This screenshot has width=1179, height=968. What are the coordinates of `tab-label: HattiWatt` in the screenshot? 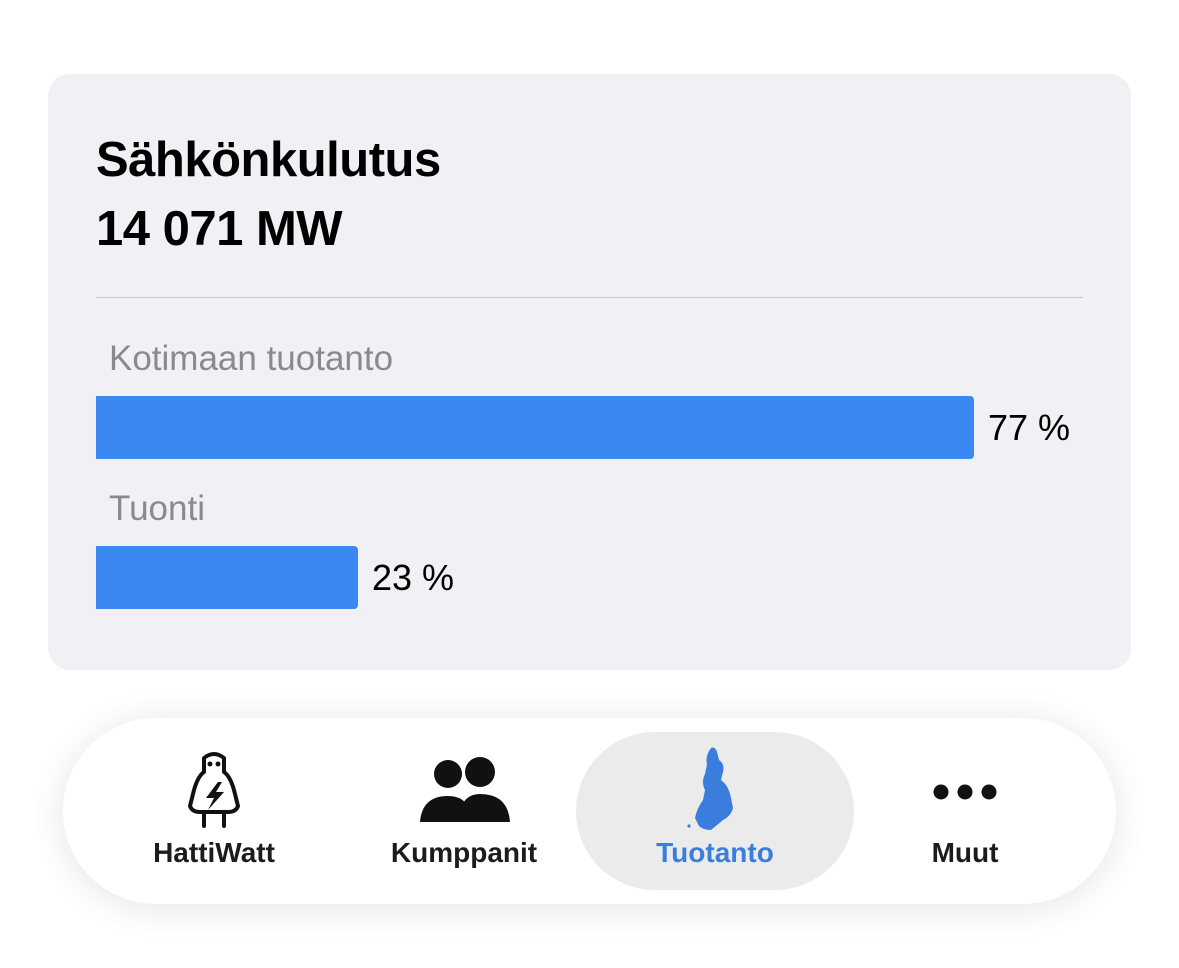 It's located at (214, 852).